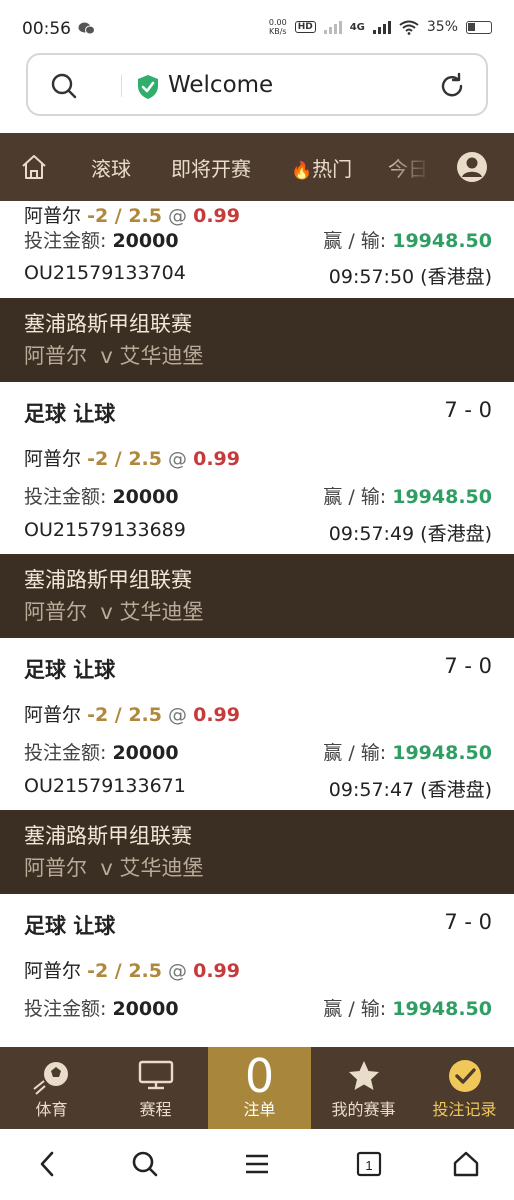 This screenshot has height=1200, width=514. I want to click on battery-percent: 35%, so click(442, 27).